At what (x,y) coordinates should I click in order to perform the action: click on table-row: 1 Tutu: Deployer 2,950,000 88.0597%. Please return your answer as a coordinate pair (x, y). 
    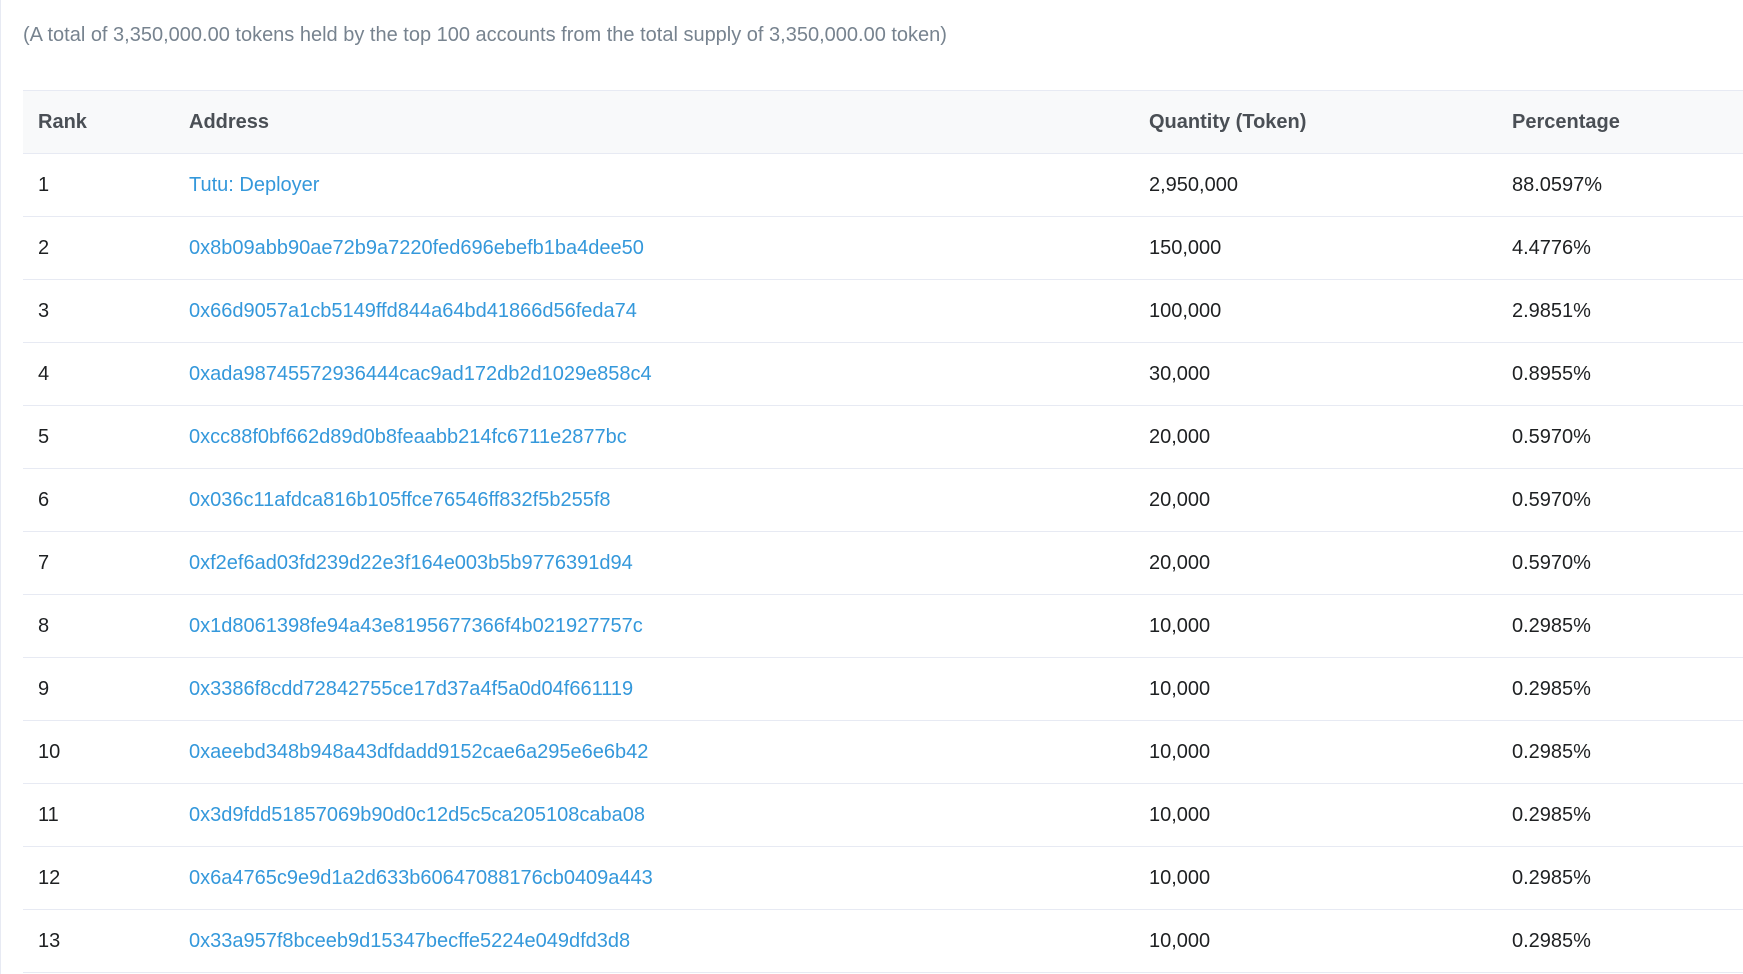
    Looking at the image, I should click on (883, 185).